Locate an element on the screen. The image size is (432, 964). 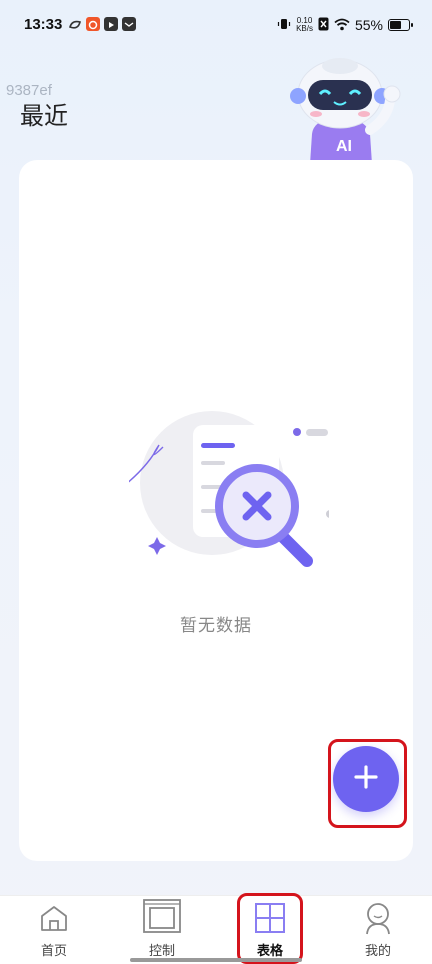
add-button-highlight is located at coordinates (367, 783).